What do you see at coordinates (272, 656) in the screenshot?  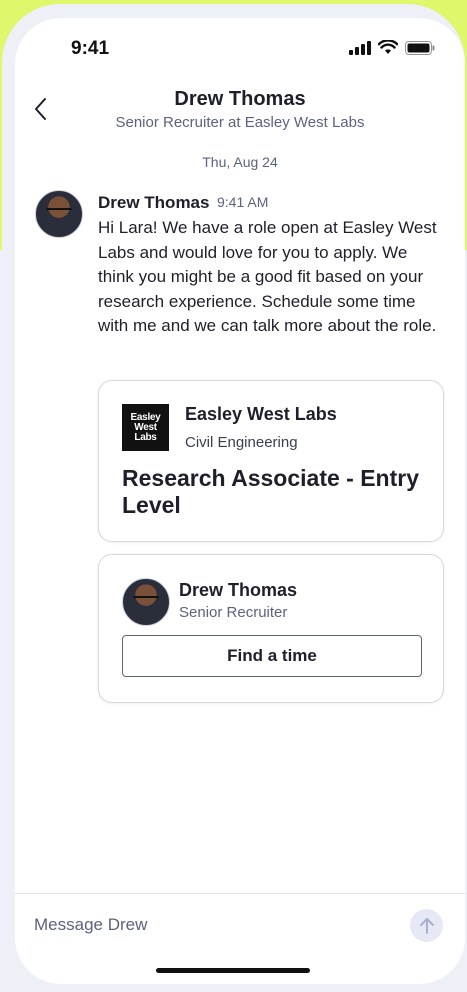 I see `find-a-time-button: Find a time` at bounding box center [272, 656].